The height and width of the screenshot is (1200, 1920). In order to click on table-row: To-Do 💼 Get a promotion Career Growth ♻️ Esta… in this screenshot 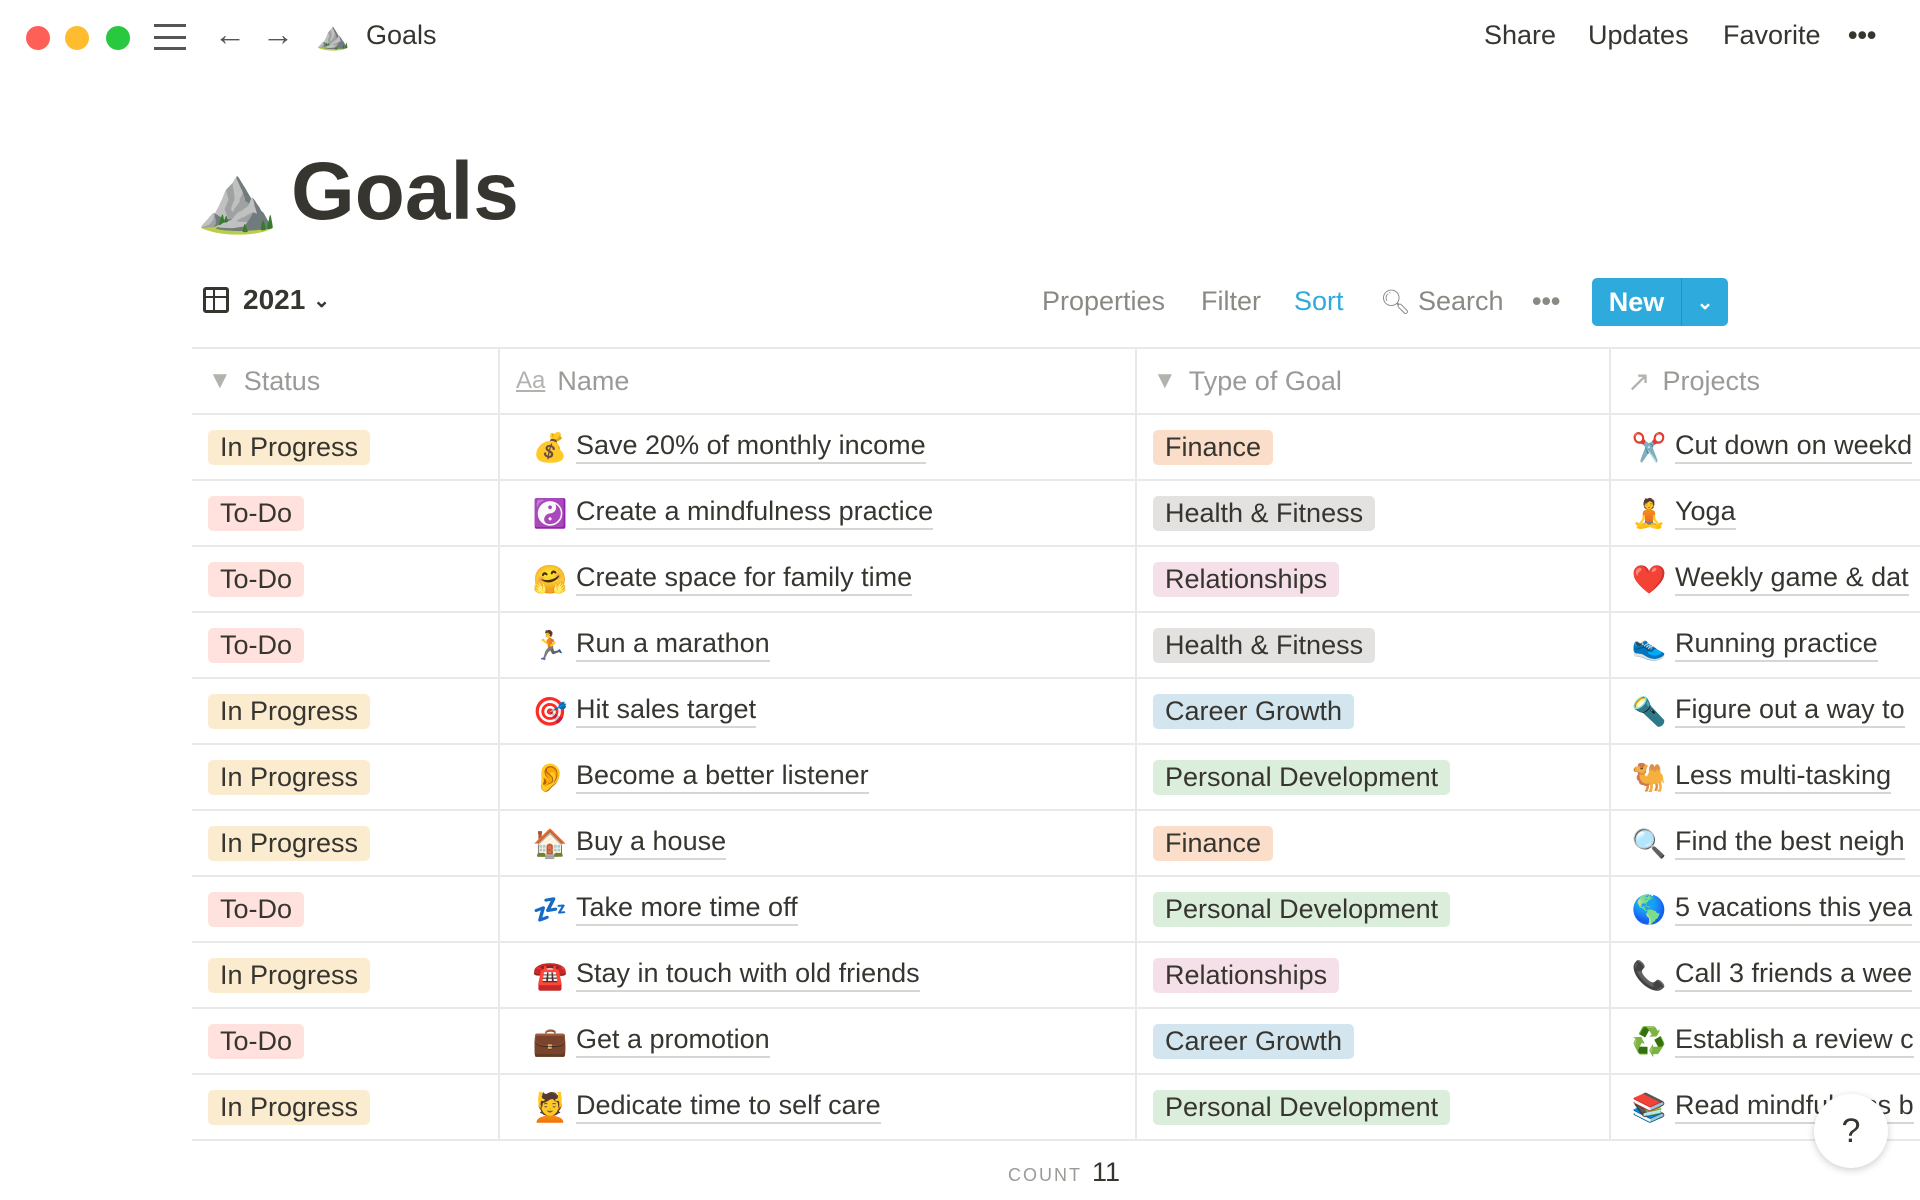, I will do `click(1056, 1042)`.